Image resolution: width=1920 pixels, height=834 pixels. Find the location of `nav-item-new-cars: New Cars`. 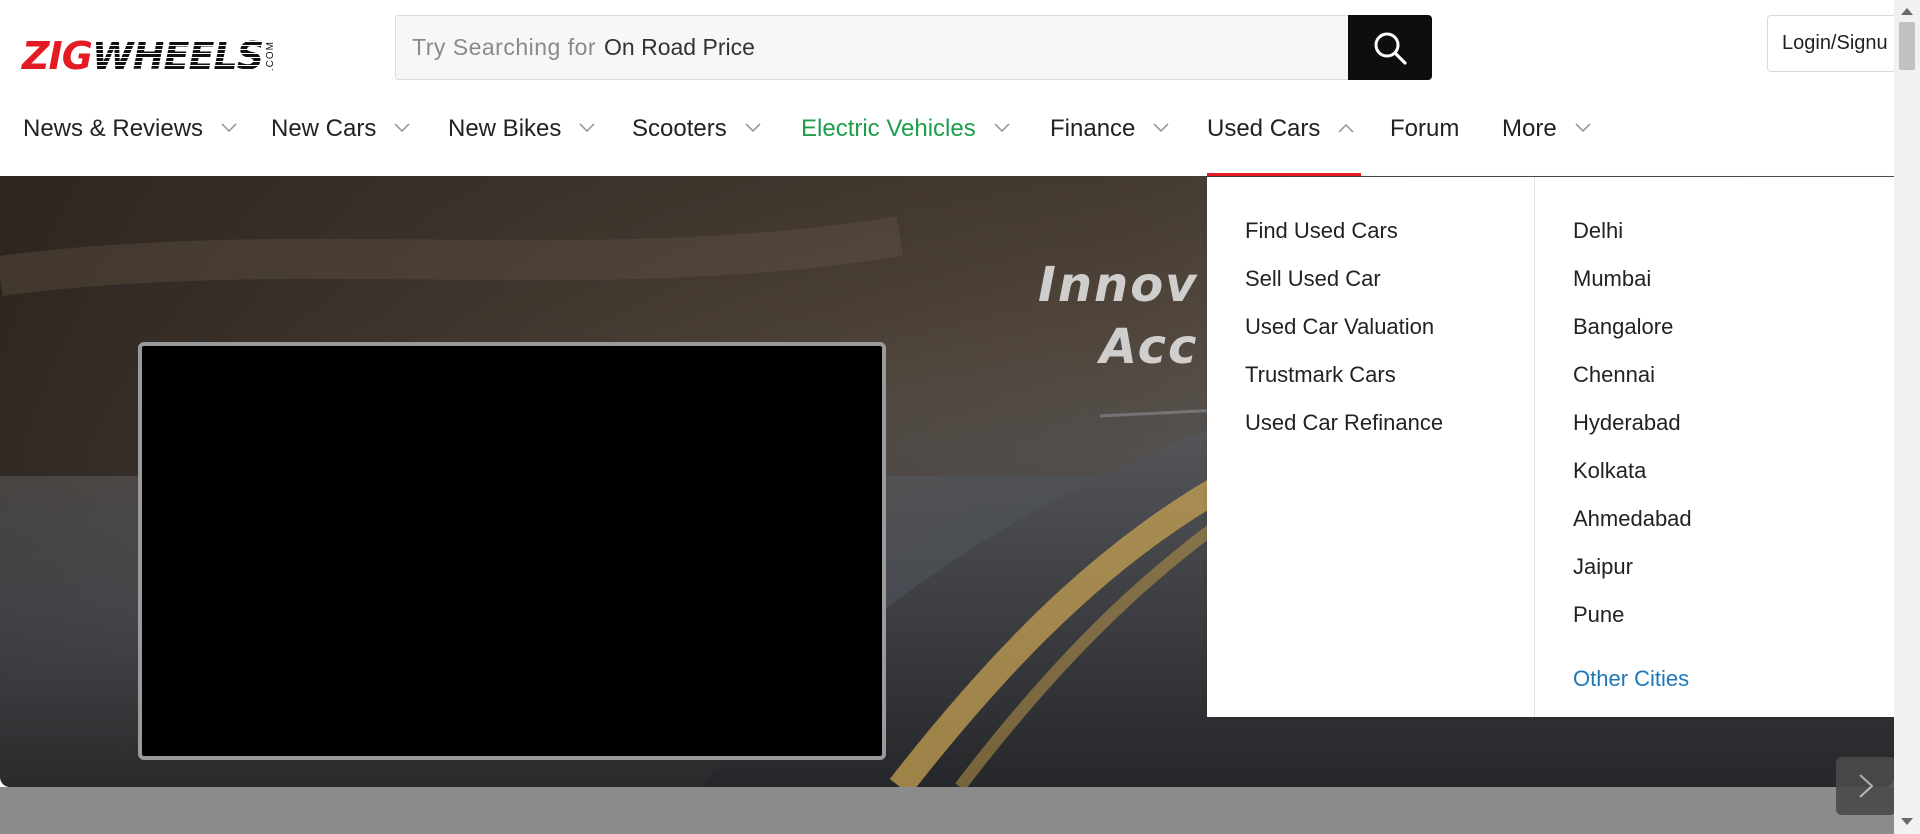

nav-item-new-cars: New Cars is located at coordinates (340, 138).